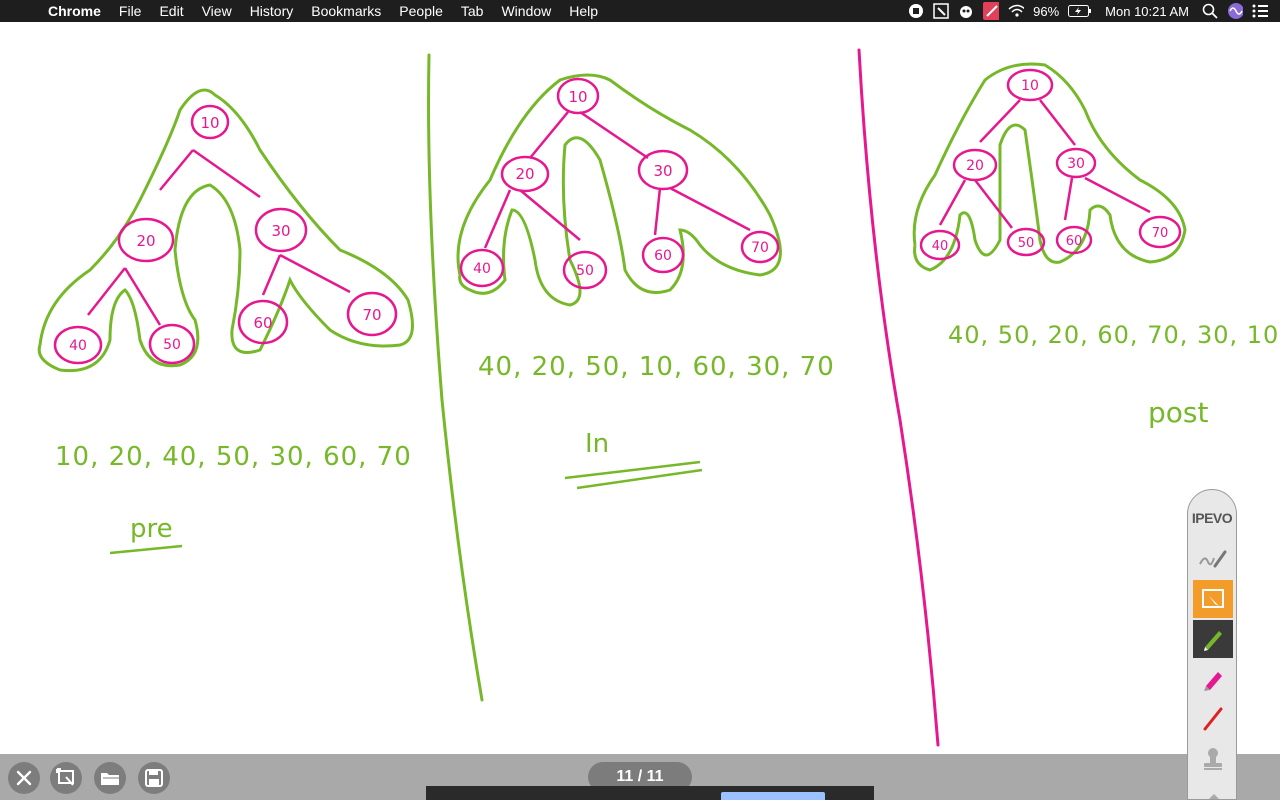  I want to click on spotlight-search-icon, so click(1210, 11).